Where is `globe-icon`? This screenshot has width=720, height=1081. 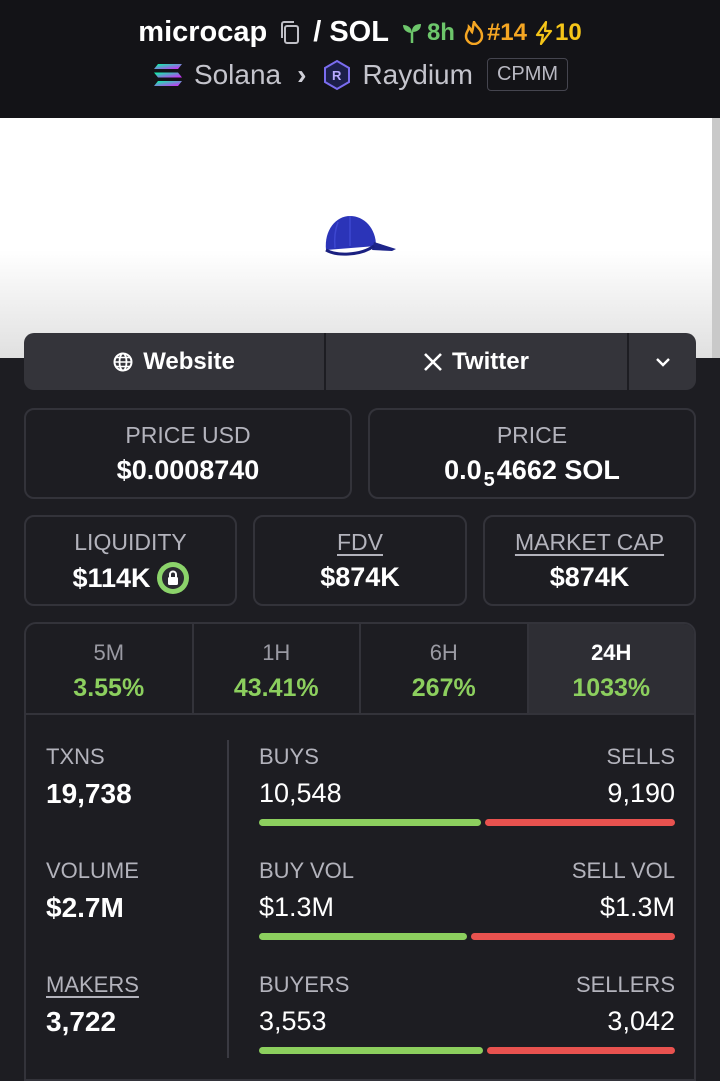
globe-icon is located at coordinates (123, 361).